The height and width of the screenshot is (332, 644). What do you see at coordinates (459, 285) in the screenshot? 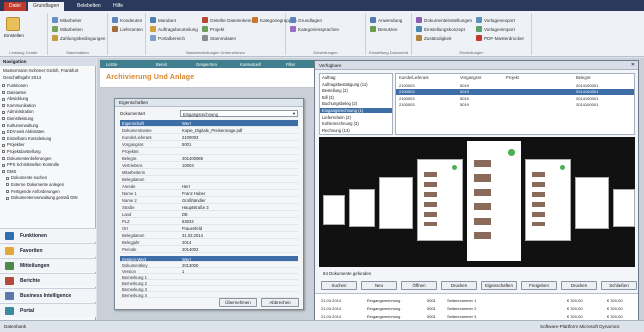
I see `action-button-3: Drucken` at bounding box center [459, 285].